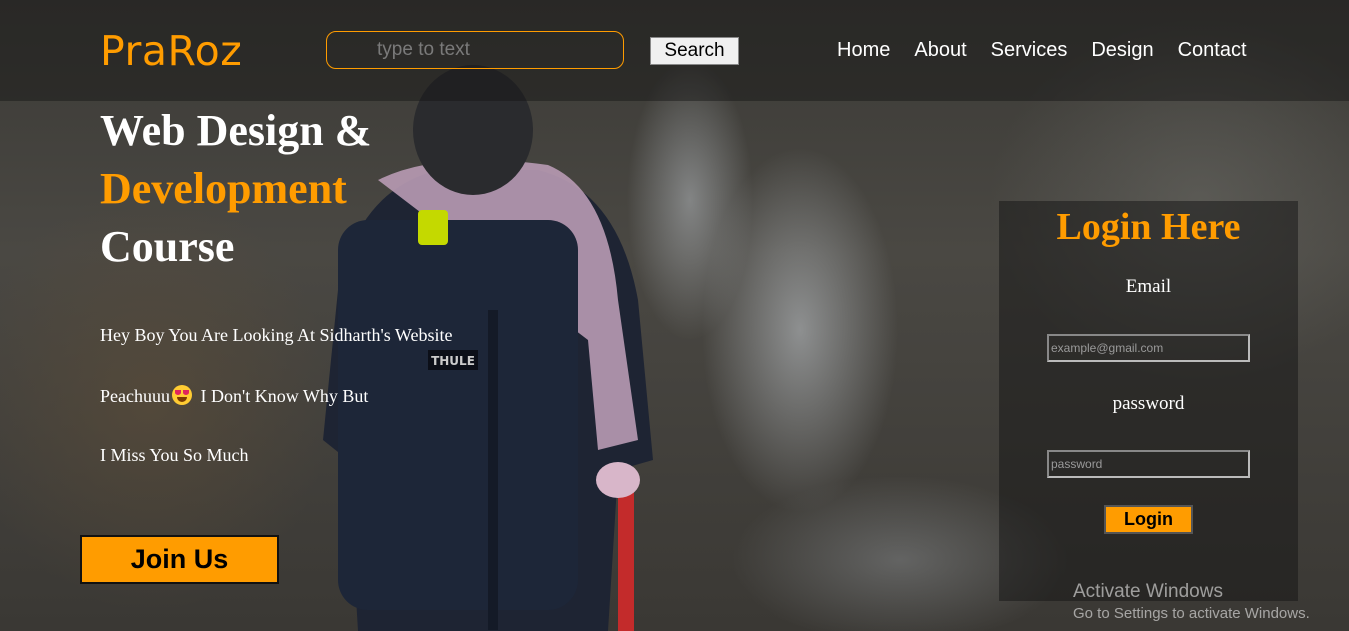 This screenshot has height=631, width=1349. Describe the element at coordinates (1212, 50) in the screenshot. I see `nav-contact: Contact` at that location.